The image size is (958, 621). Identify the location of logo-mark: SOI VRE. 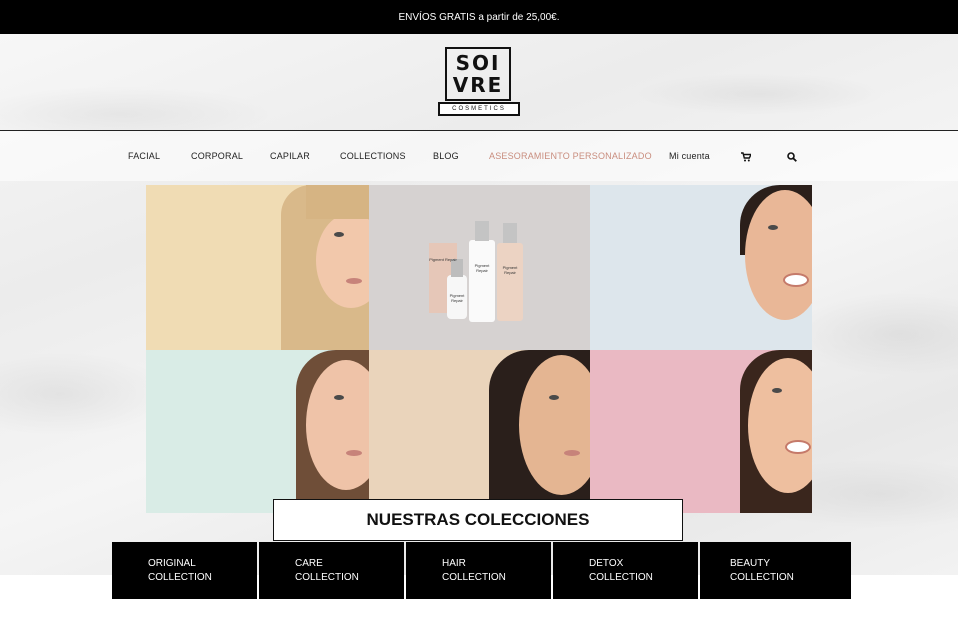
(478, 74).